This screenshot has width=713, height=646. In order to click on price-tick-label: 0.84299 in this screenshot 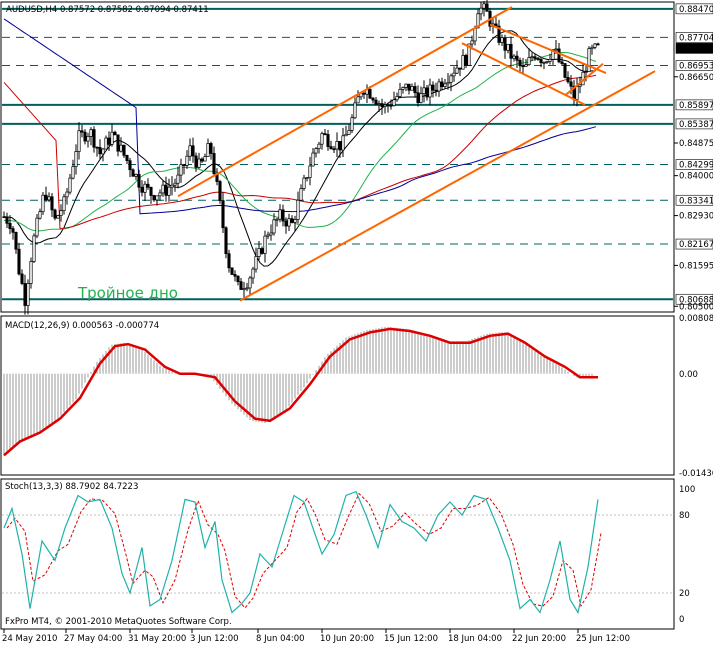, I will do `click(696, 166)`.